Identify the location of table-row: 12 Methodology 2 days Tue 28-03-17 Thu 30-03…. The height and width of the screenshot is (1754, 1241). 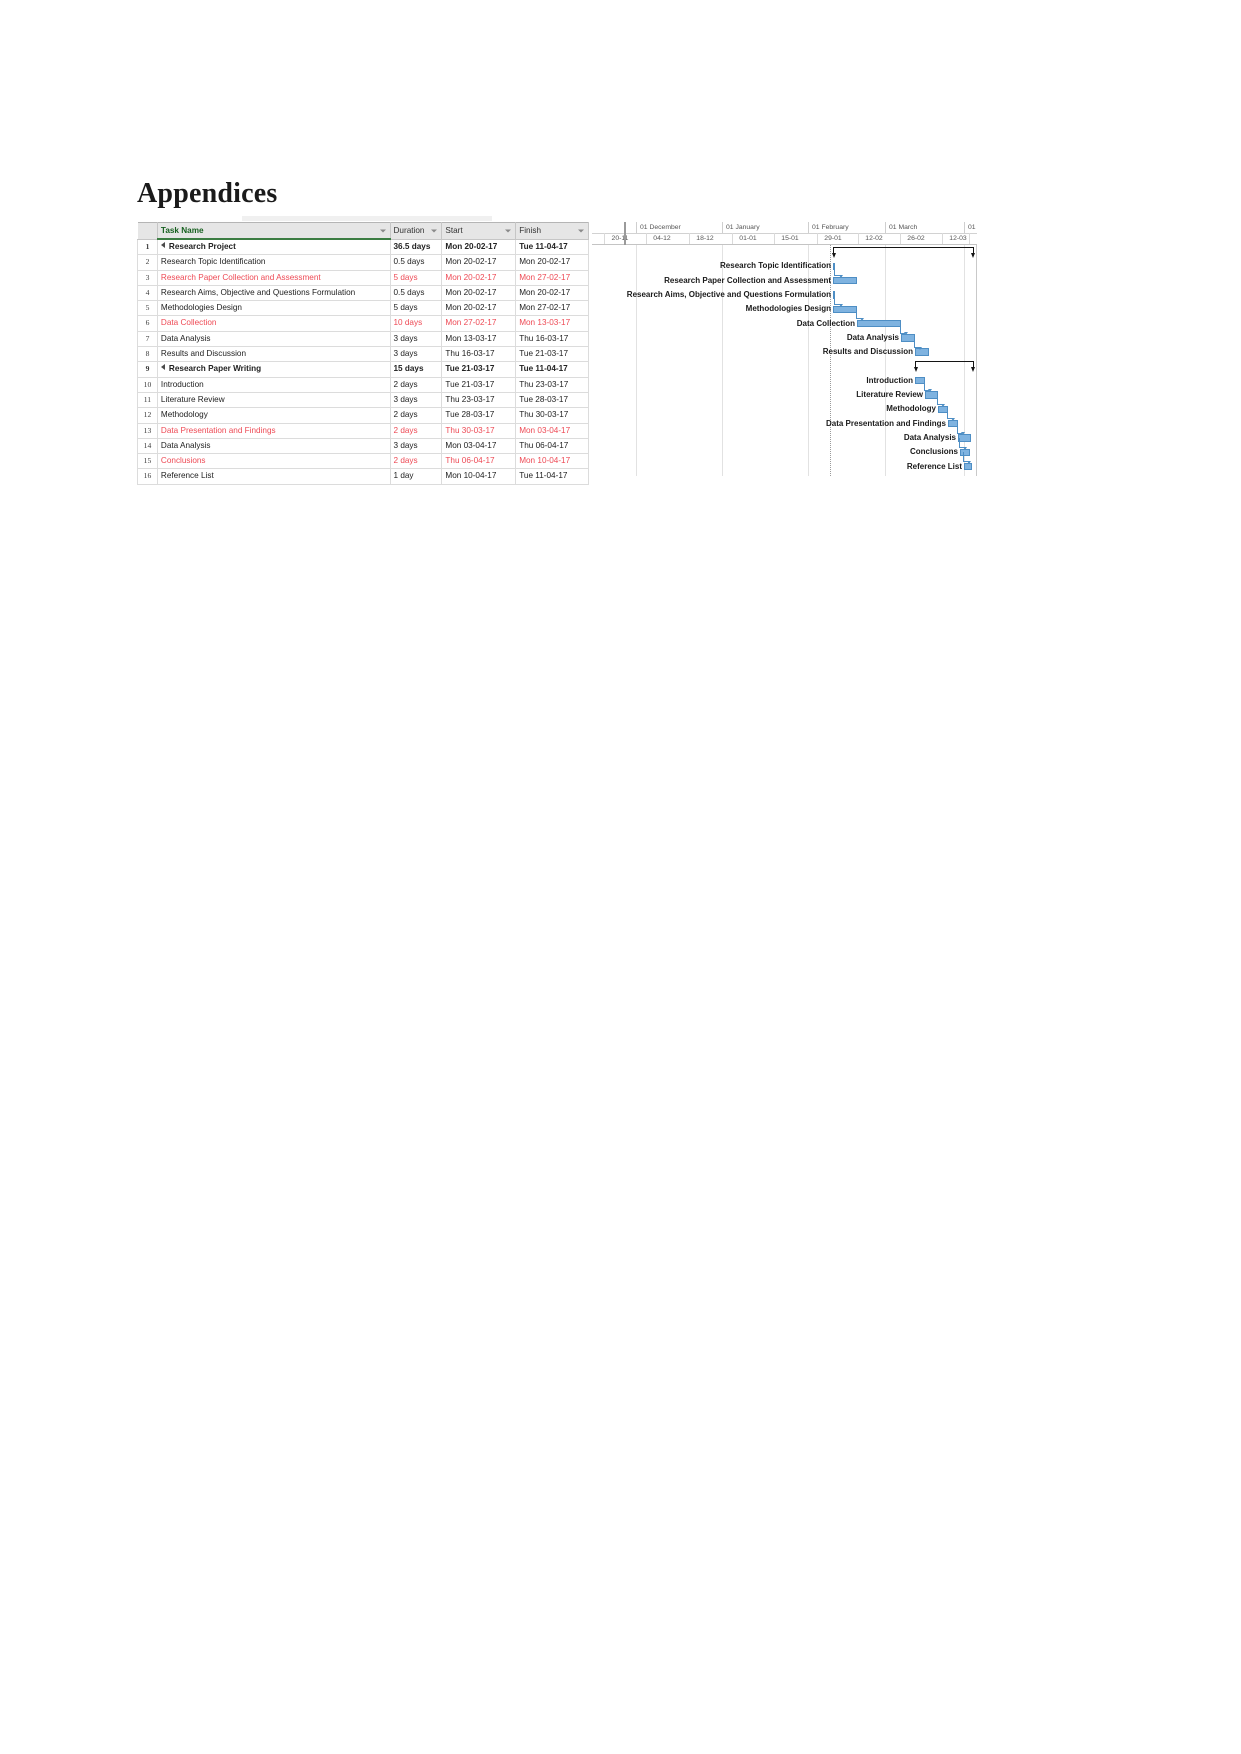
(363, 415).